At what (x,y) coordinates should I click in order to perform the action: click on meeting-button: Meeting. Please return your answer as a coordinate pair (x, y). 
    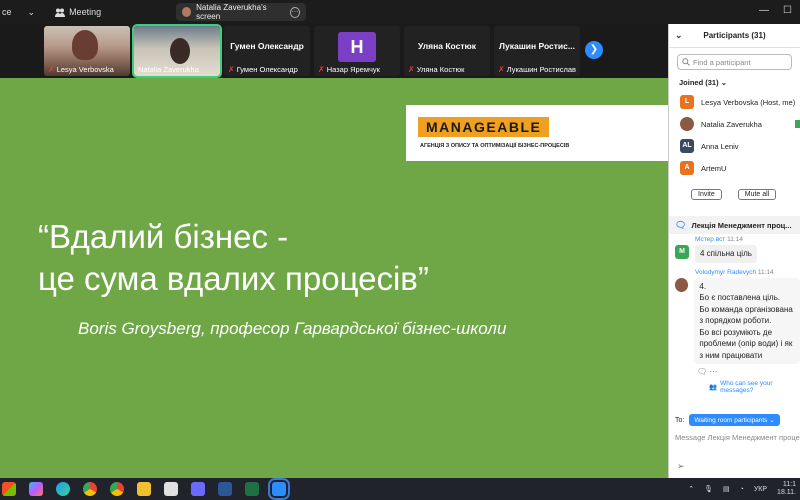
    Looking at the image, I should click on (78, 12).